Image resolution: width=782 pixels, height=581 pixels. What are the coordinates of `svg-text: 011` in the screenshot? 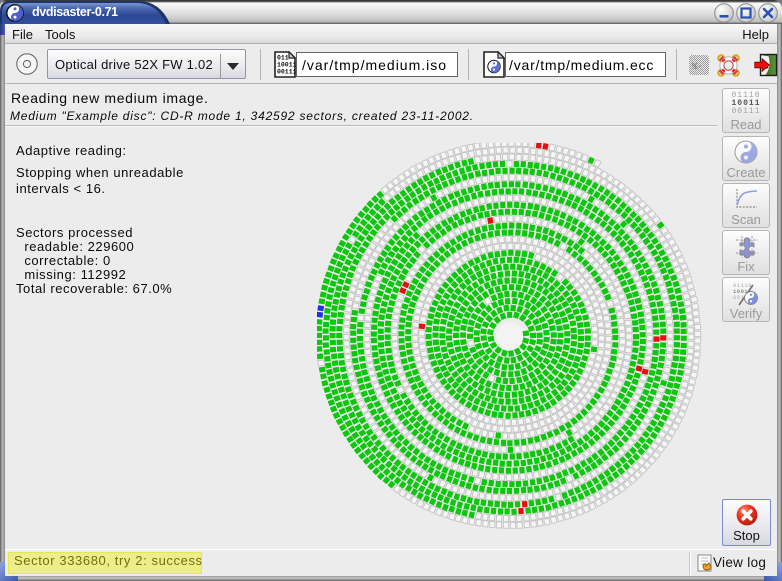 It's located at (283, 58).